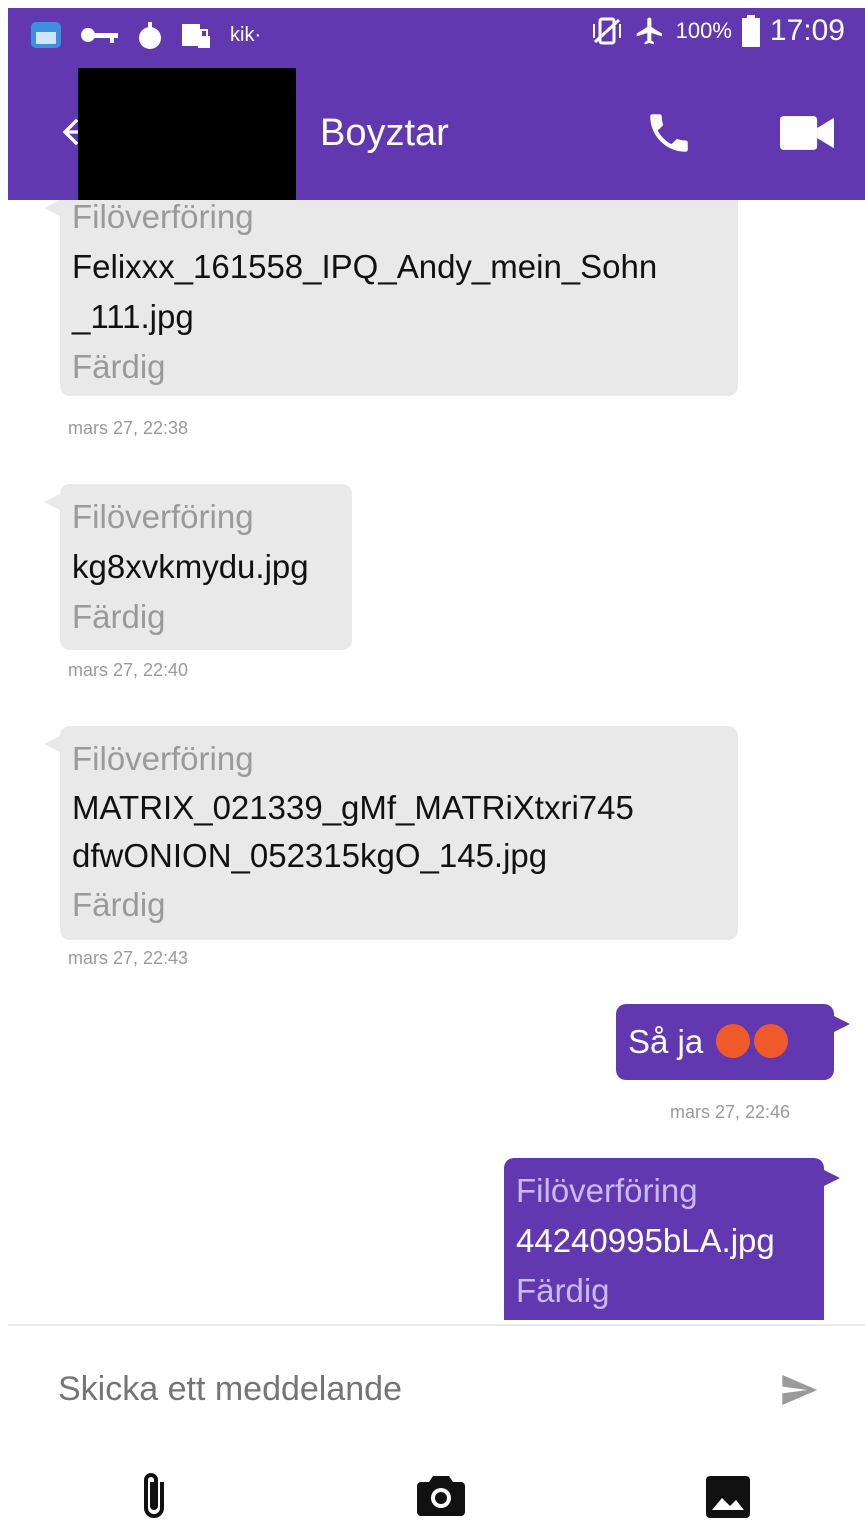 The height and width of the screenshot is (1523, 865). Describe the element at coordinates (46, 35) in the screenshot. I see `app-icon` at that location.